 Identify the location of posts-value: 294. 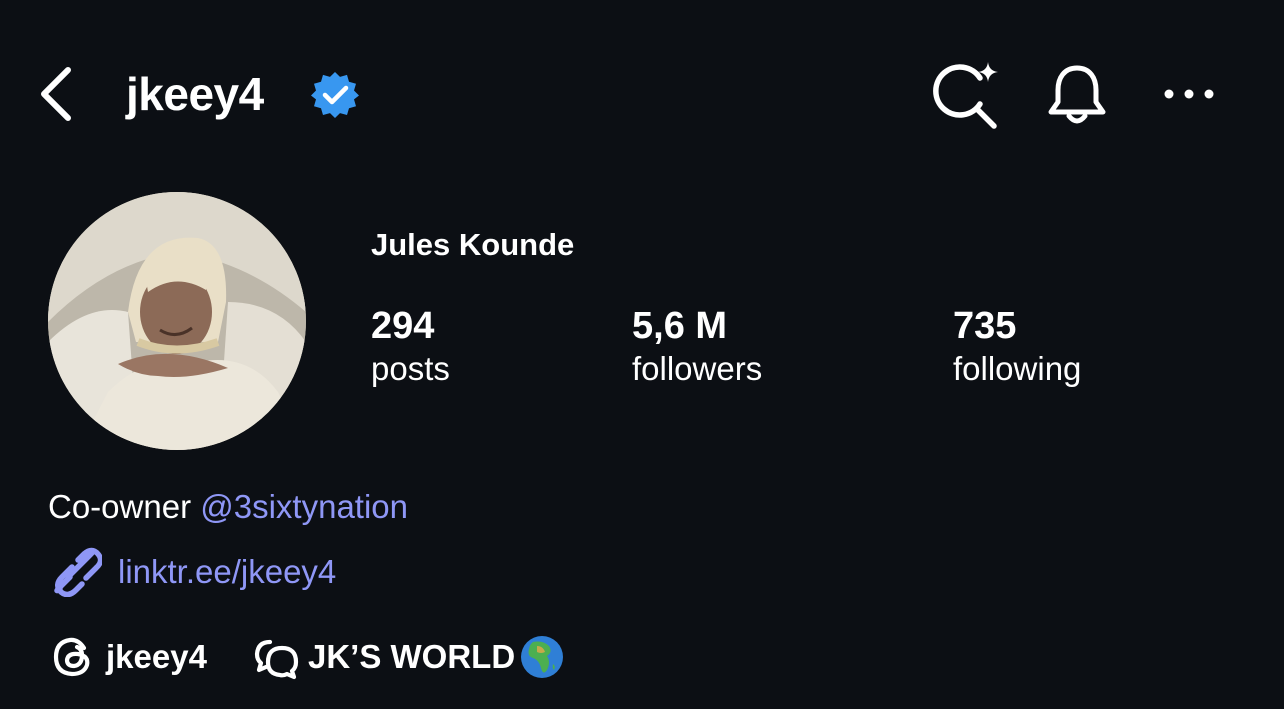
(403, 326).